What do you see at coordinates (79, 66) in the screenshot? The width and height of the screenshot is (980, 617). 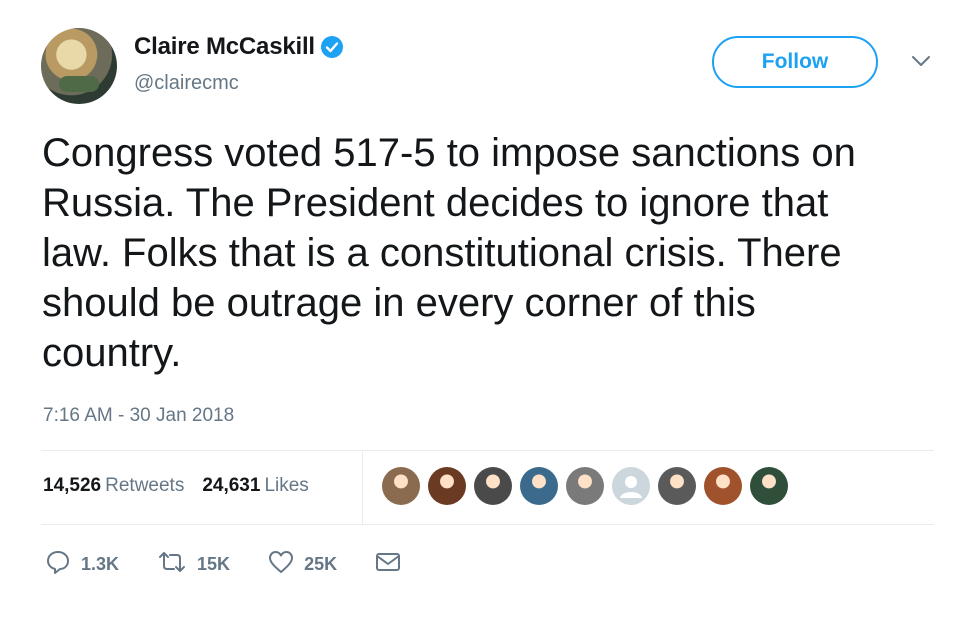 I see `author-avatar` at bounding box center [79, 66].